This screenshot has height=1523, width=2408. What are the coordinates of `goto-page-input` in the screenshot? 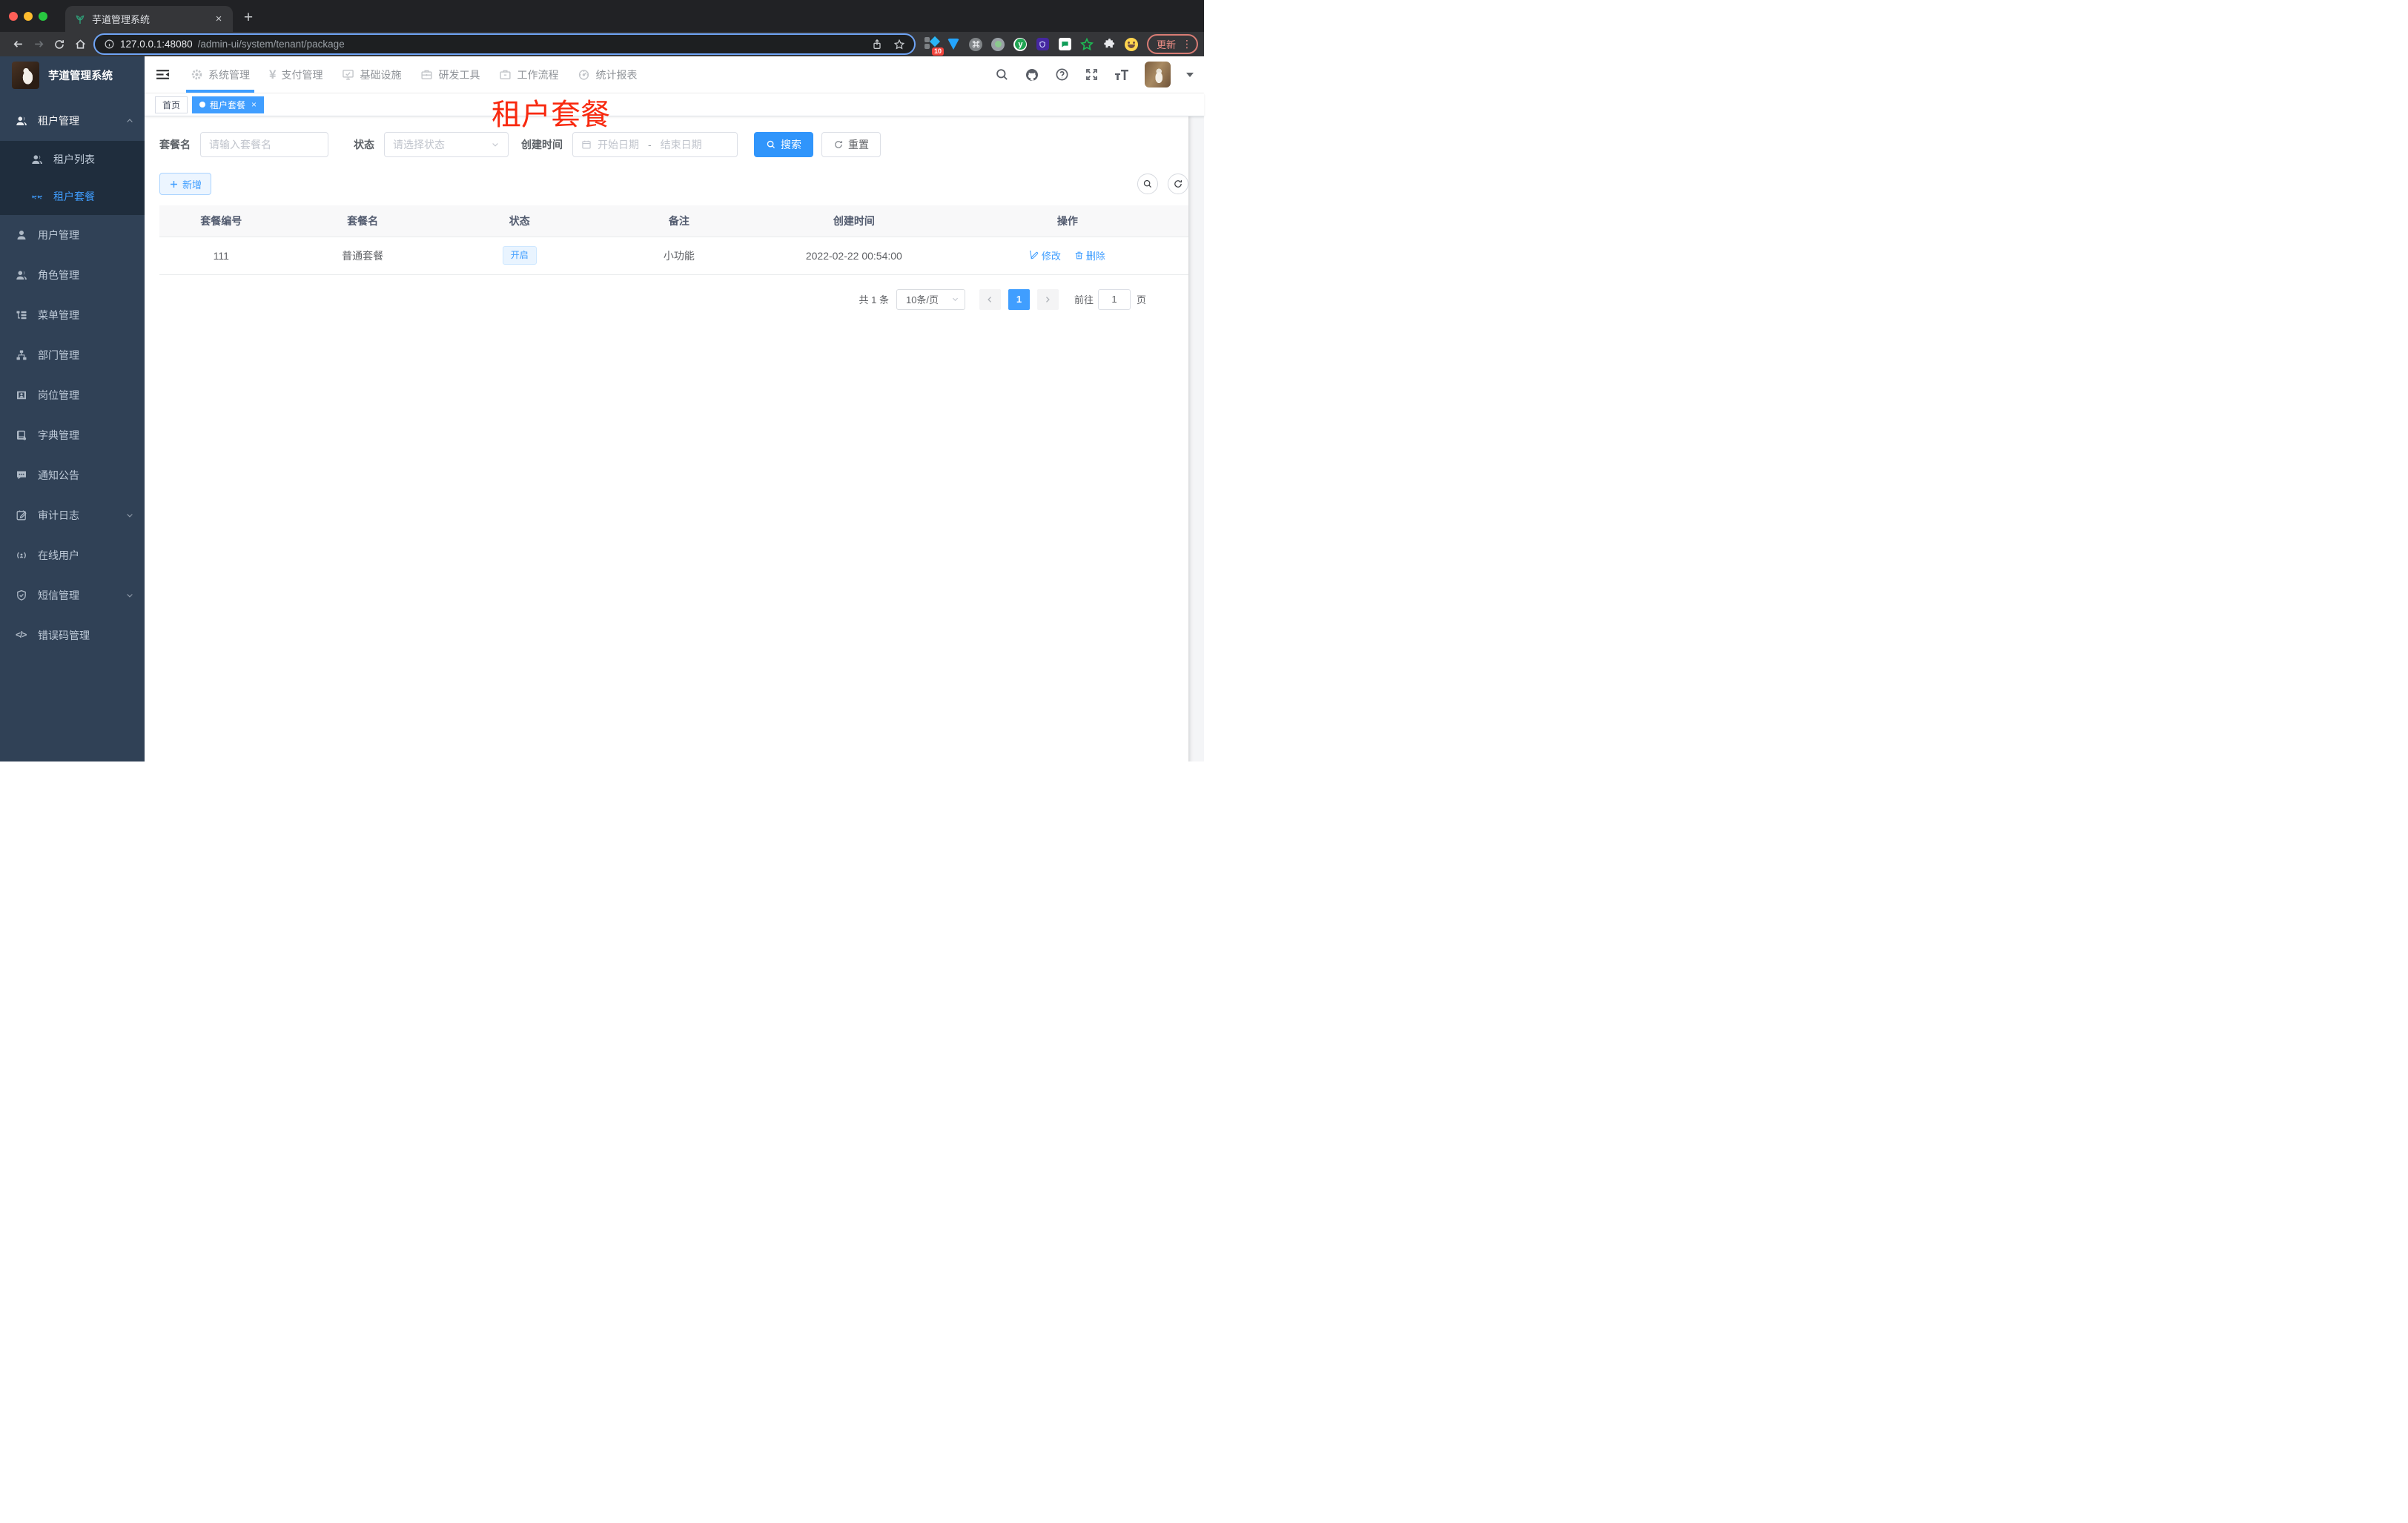 It's located at (1114, 299).